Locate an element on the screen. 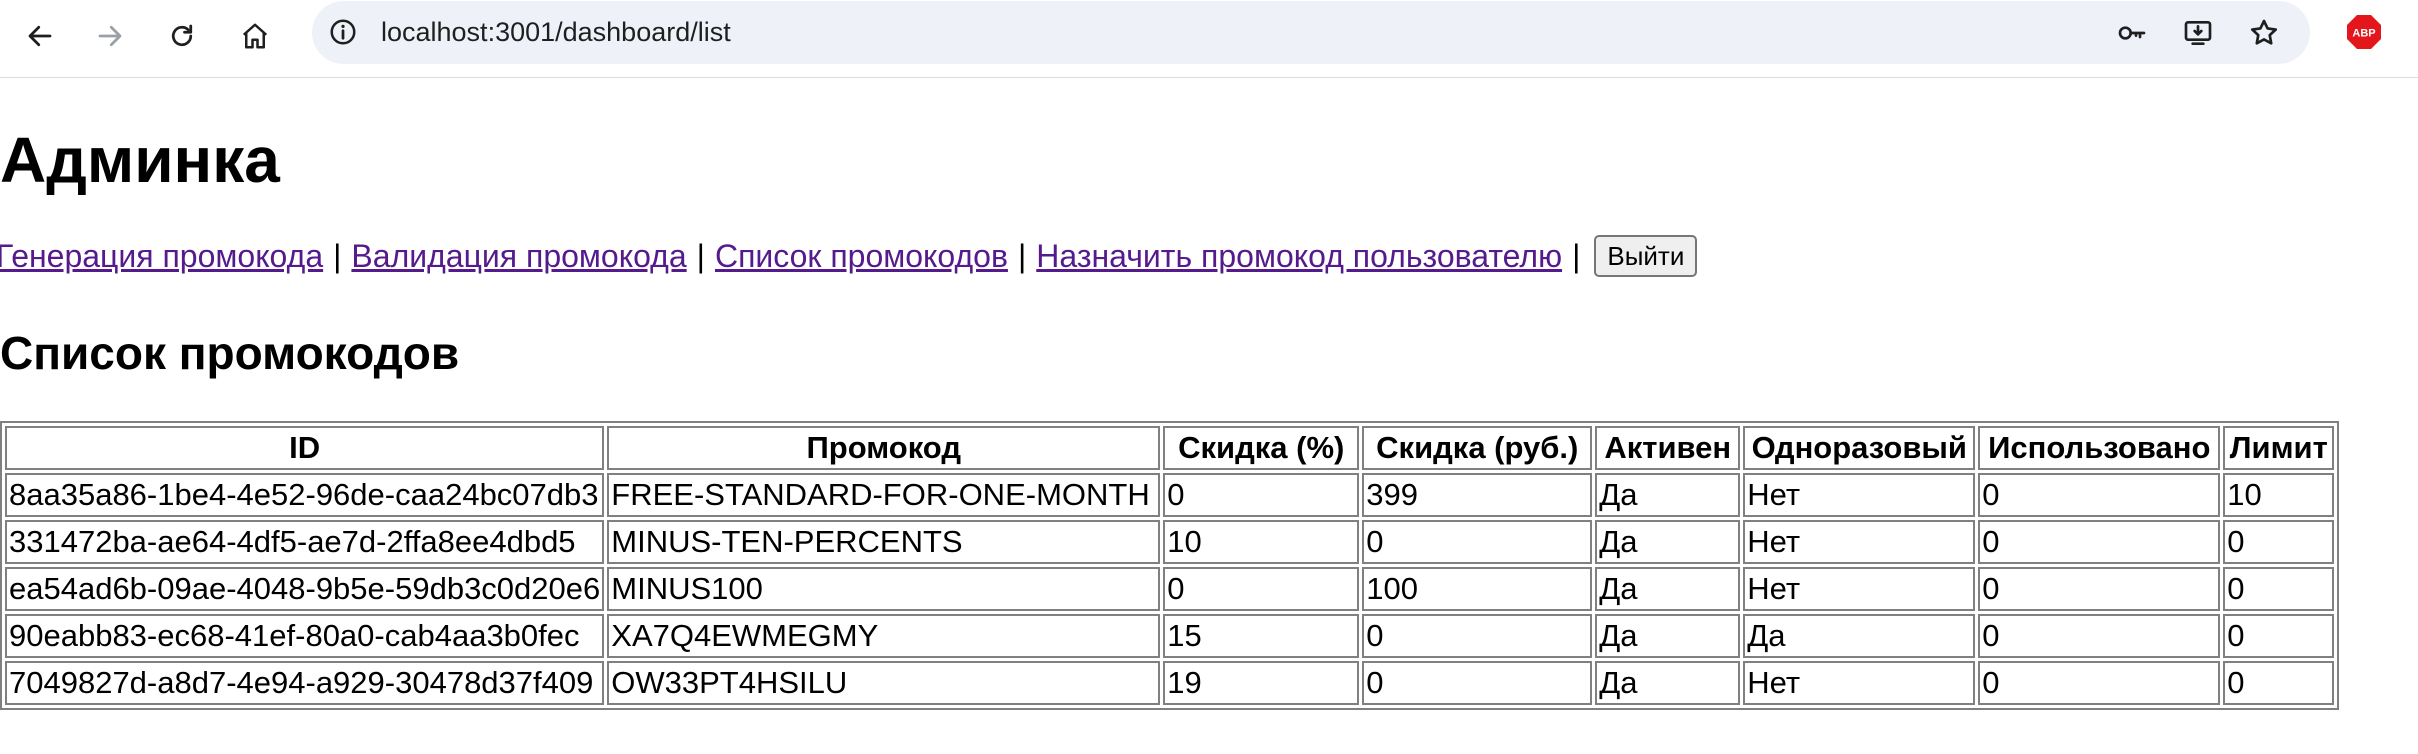 This screenshot has height=754, width=2418. cell-discount-percent: 10 is located at coordinates (1261, 542).